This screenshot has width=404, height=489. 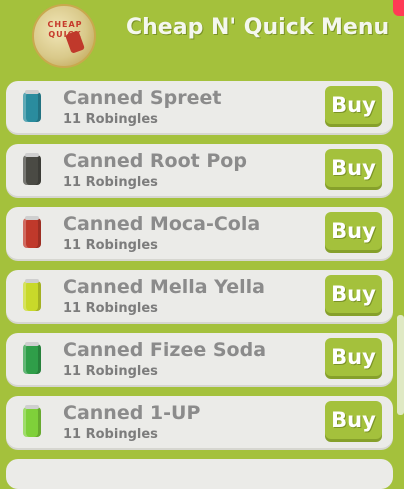 I want to click on item-name: Canned 1-UP, so click(x=132, y=413).